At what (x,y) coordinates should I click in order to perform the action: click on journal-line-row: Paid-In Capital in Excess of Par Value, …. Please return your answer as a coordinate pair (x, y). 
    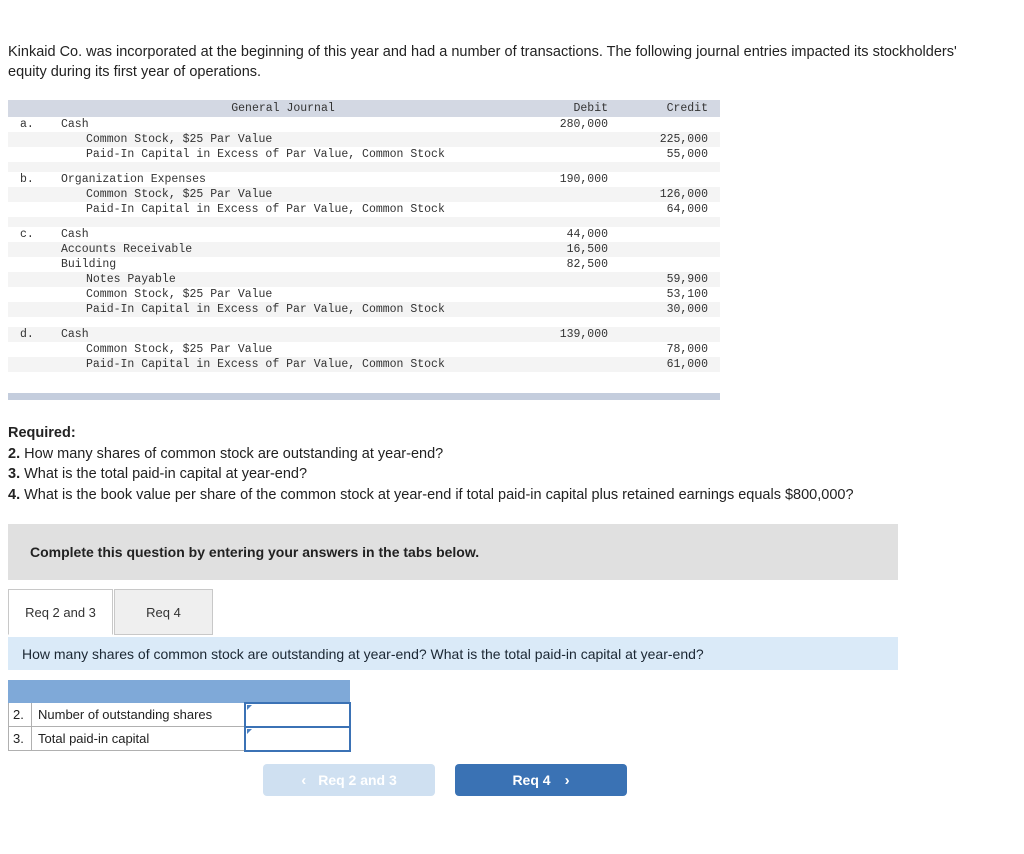
    Looking at the image, I should click on (364, 309).